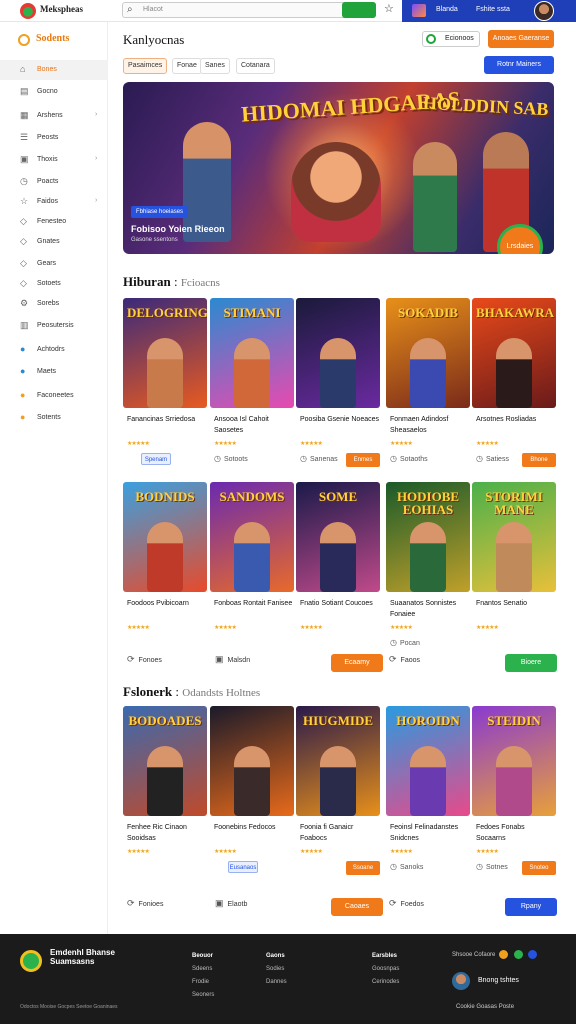 This screenshot has width=576, height=1024. I want to click on play-button: Ssoane, so click(363, 868).